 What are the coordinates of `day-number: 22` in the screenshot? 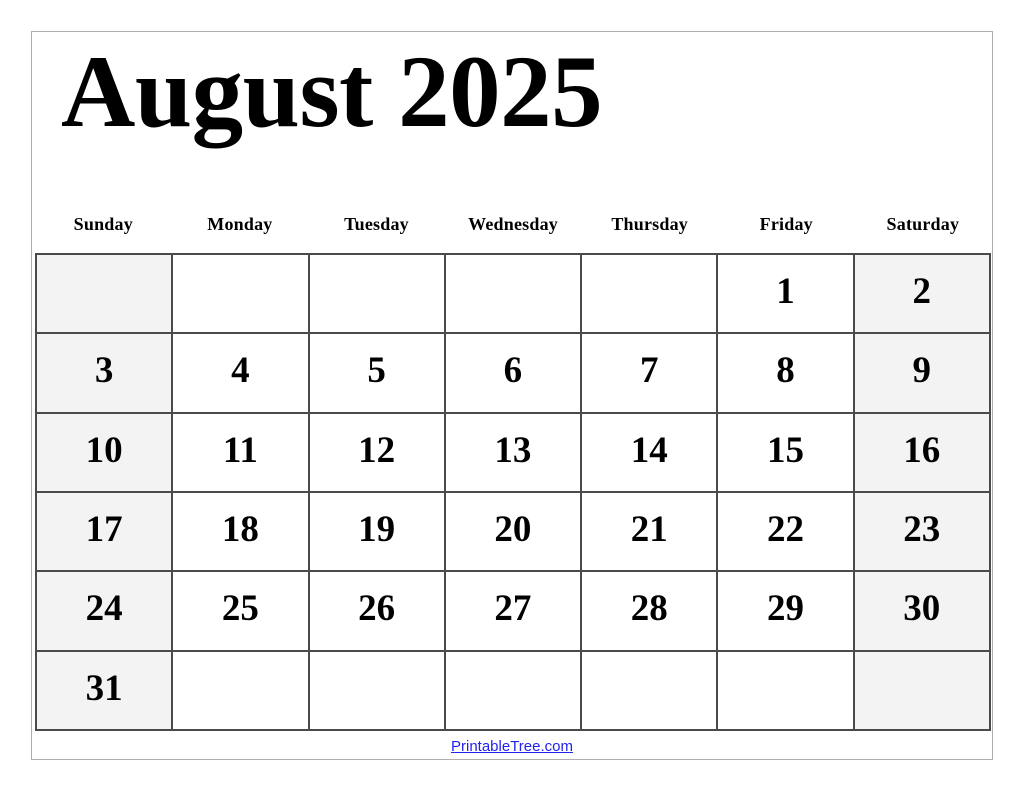 It's located at (785, 530).